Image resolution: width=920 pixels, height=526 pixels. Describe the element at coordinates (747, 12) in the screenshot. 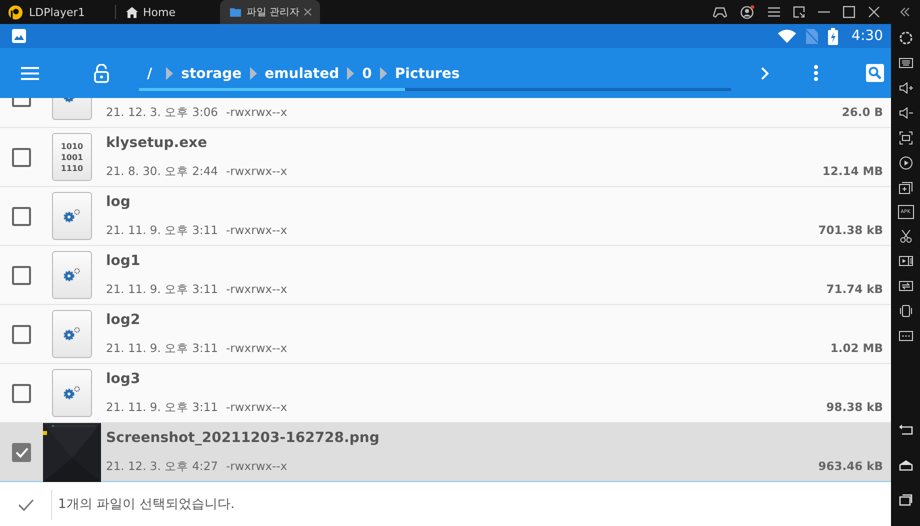

I see `user-icon` at that location.